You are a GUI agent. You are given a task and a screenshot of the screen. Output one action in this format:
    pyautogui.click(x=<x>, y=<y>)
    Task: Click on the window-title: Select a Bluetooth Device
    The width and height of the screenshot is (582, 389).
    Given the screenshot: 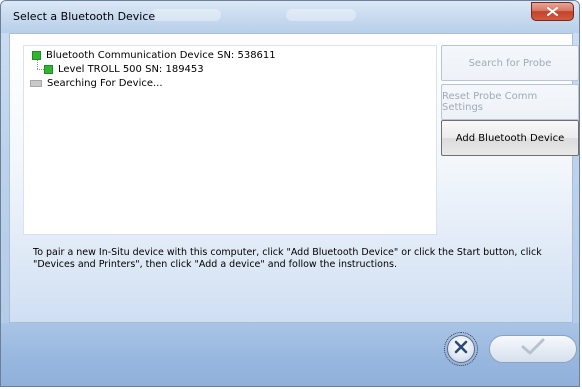 What is the action you would take?
    pyautogui.click(x=84, y=16)
    